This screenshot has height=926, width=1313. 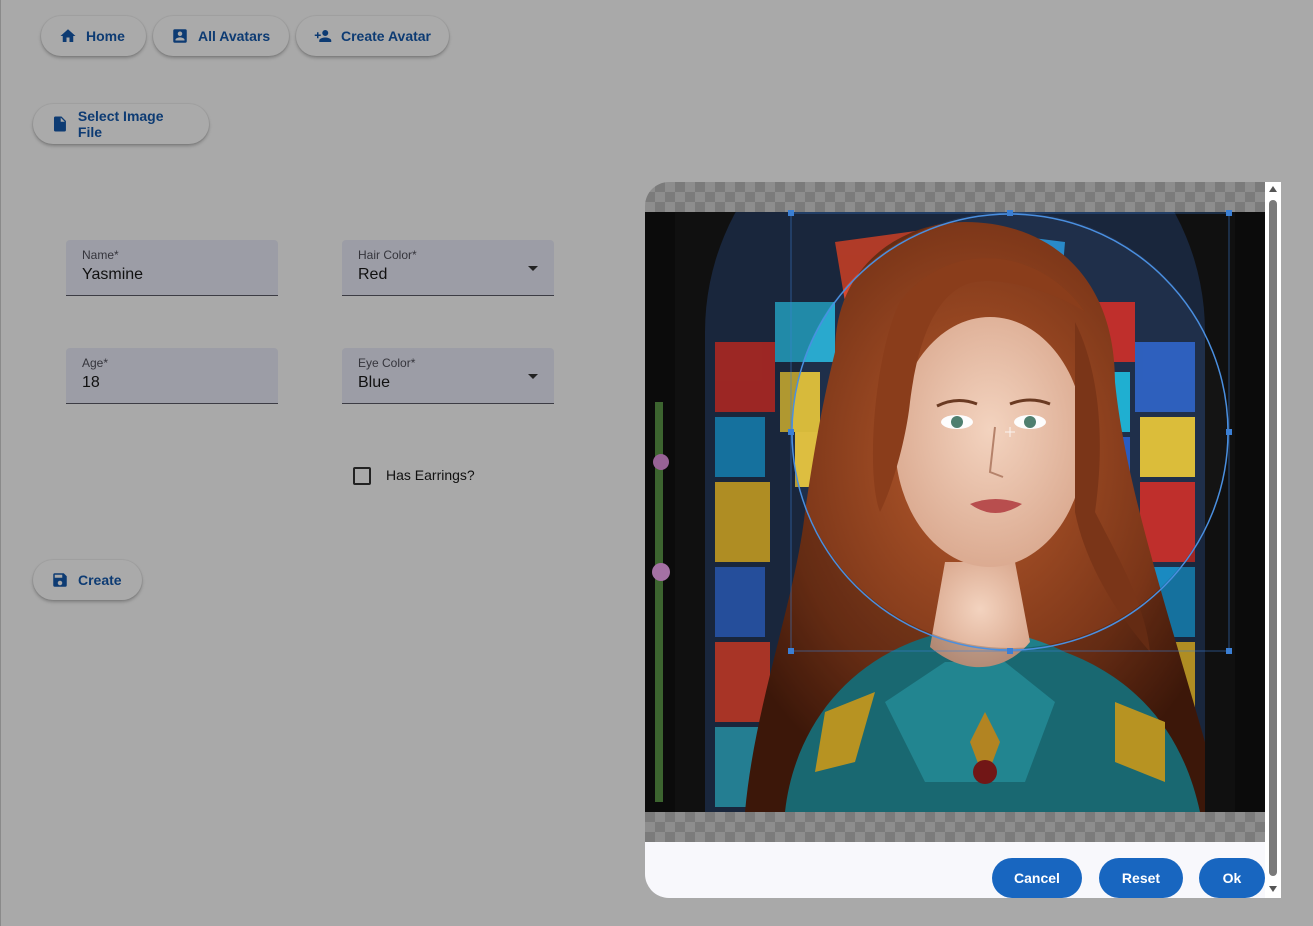 I want to click on home-icon, so click(x=68, y=35).